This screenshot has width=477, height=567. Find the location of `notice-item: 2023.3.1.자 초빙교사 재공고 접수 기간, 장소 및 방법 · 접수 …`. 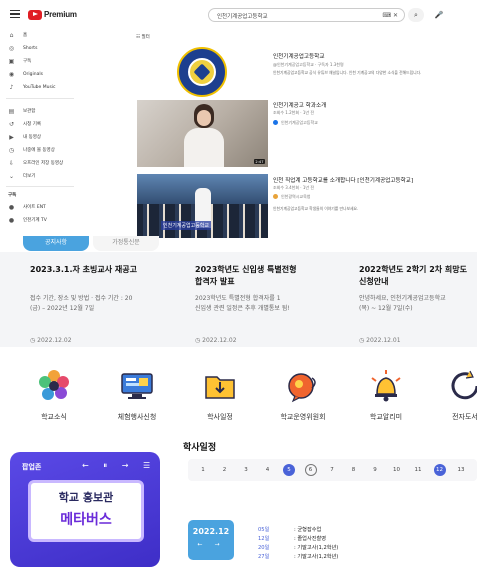

notice-item: 2023.3.1.자 초빙교사 재공고 접수 기간, 장소 및 방법 · 접수 … is located at coordinates (110, 304).